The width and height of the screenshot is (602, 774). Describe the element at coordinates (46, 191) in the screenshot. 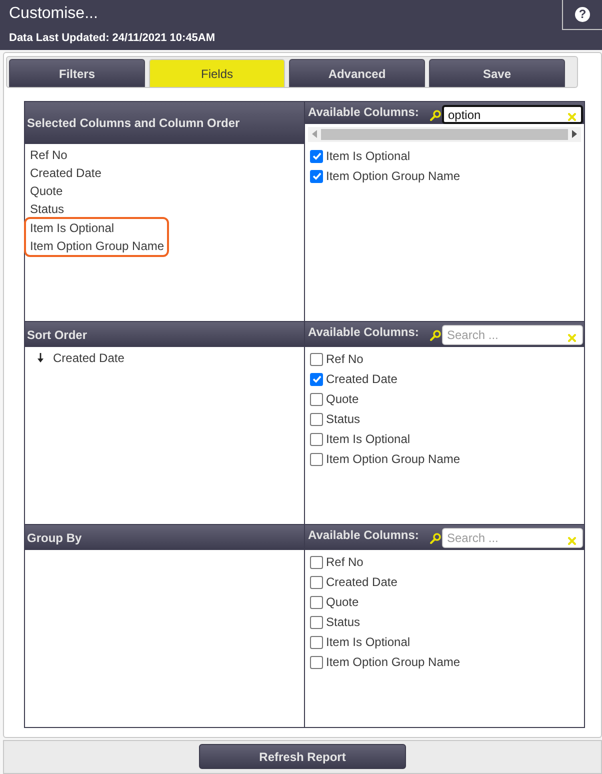

I see `column-item: Quote` at that location.